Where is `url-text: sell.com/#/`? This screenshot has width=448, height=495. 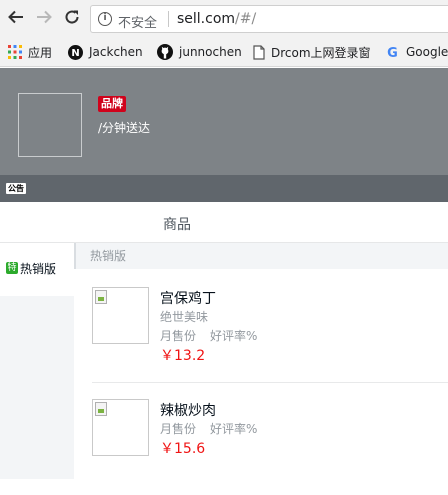 url-text: sell.com/#/ is located at coordinates (216, 19).